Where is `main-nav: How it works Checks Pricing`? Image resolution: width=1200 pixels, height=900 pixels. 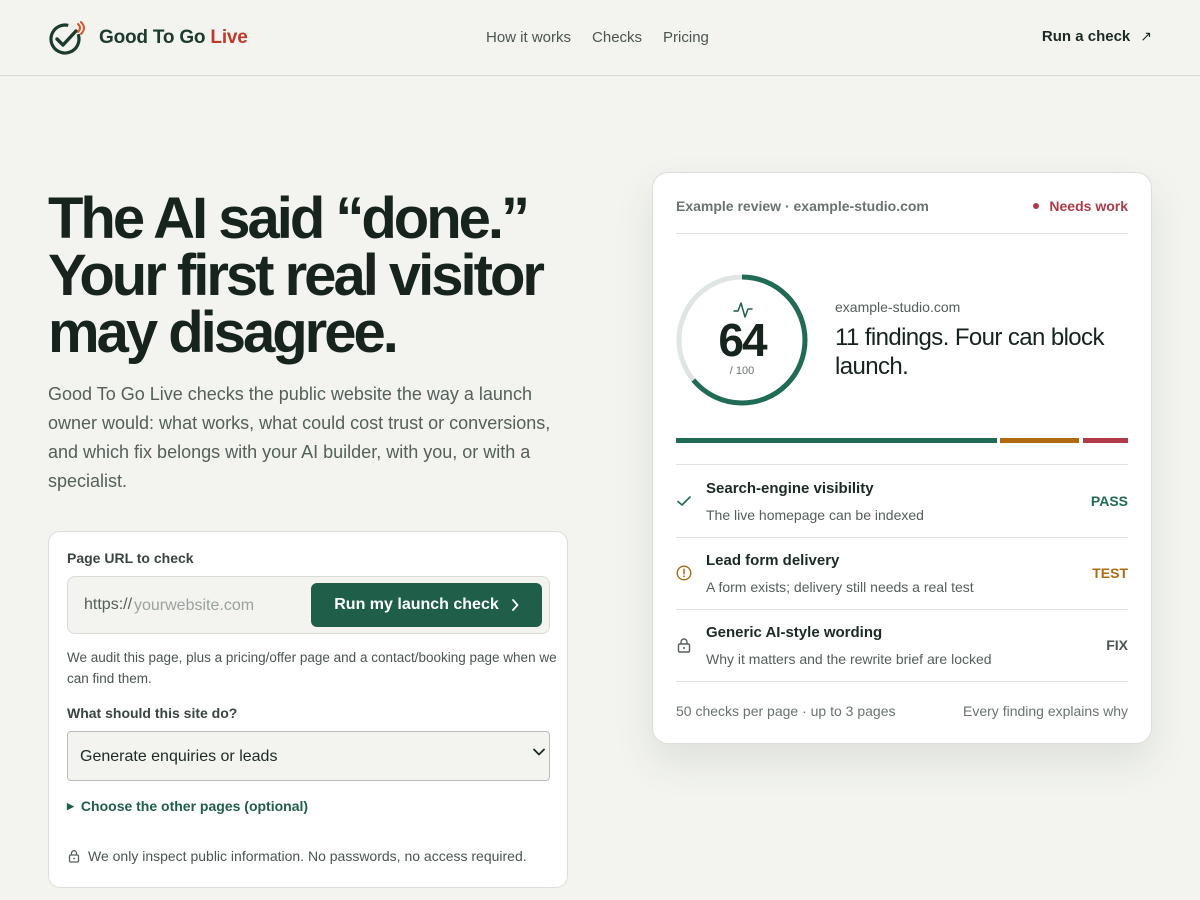
main-nav: How it works Checks Pricing is located at coordinates (597, 37).